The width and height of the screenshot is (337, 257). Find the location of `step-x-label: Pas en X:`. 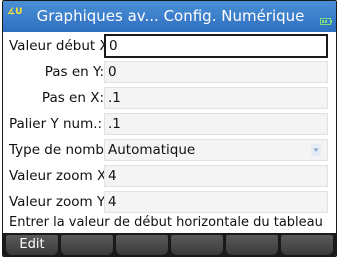

step-x-label: Pas en X: is located at coordinates (72, 98).